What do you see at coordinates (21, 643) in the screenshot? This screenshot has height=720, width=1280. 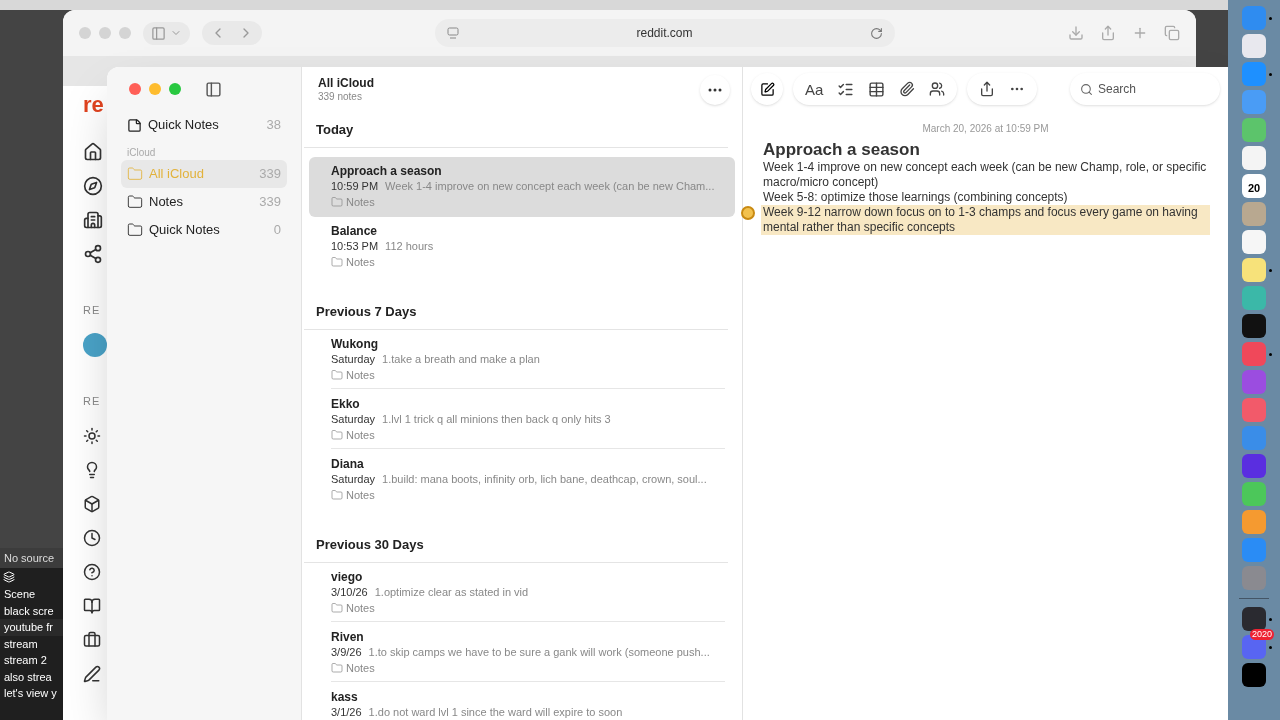 I see `scene-item: stream` at bounding box center [21, 643].